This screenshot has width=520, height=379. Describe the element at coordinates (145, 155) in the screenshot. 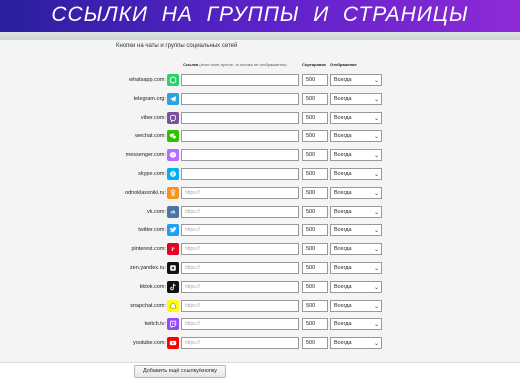

I see `domain-label: messenger.com:` at that location.